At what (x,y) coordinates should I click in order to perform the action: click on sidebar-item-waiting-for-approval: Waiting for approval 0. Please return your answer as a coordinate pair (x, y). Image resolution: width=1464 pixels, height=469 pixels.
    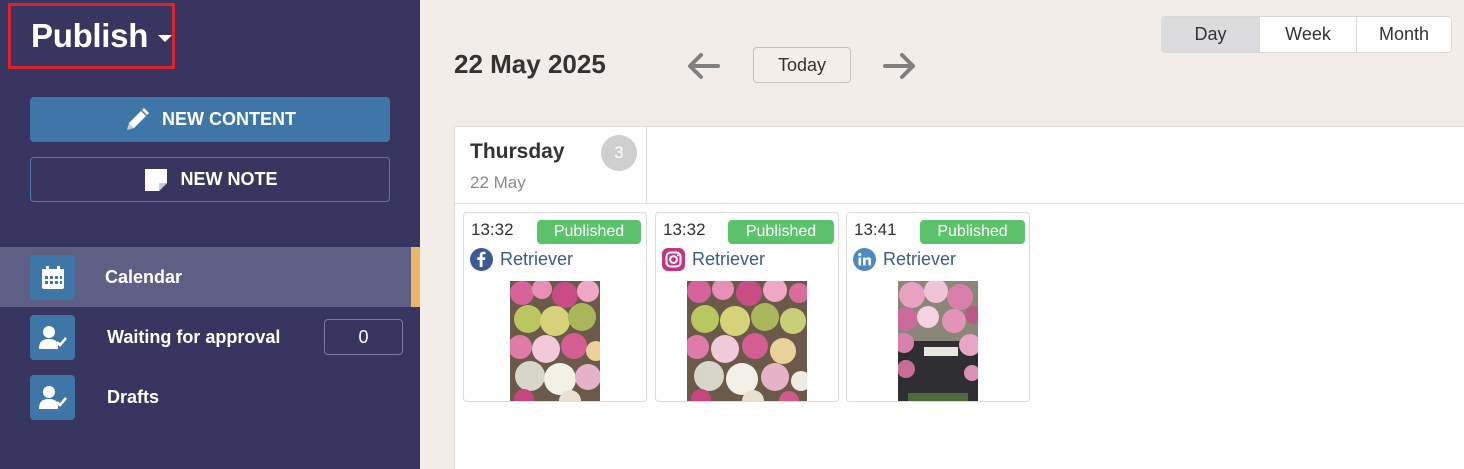
    Looking at the image, I should click on (210, 337).